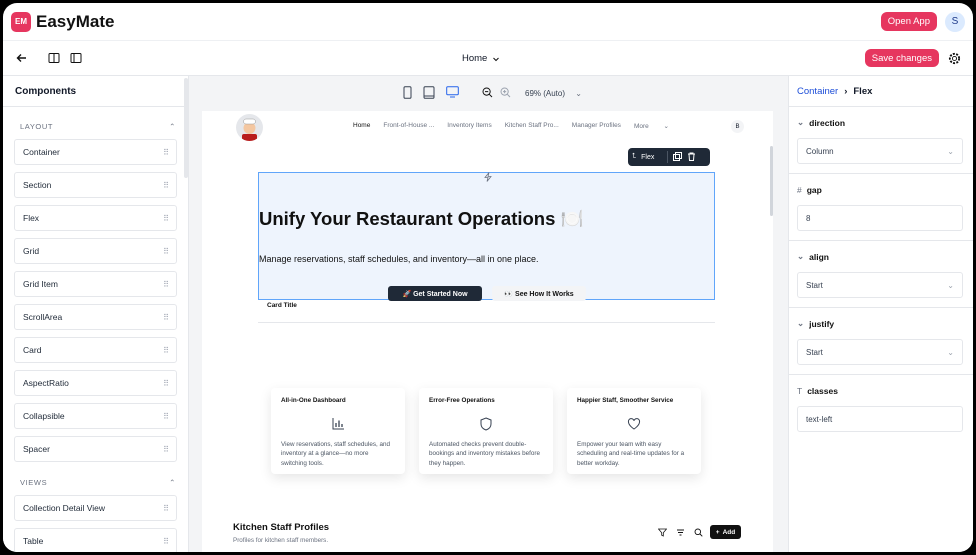 Image resolution: width=976 pixels, height=555 pixels. What do you see at coordinates (596, 126) in the screenshot?
I see `nav-manager-profiles: Manager Profiles` at bounding box center [596, 126].